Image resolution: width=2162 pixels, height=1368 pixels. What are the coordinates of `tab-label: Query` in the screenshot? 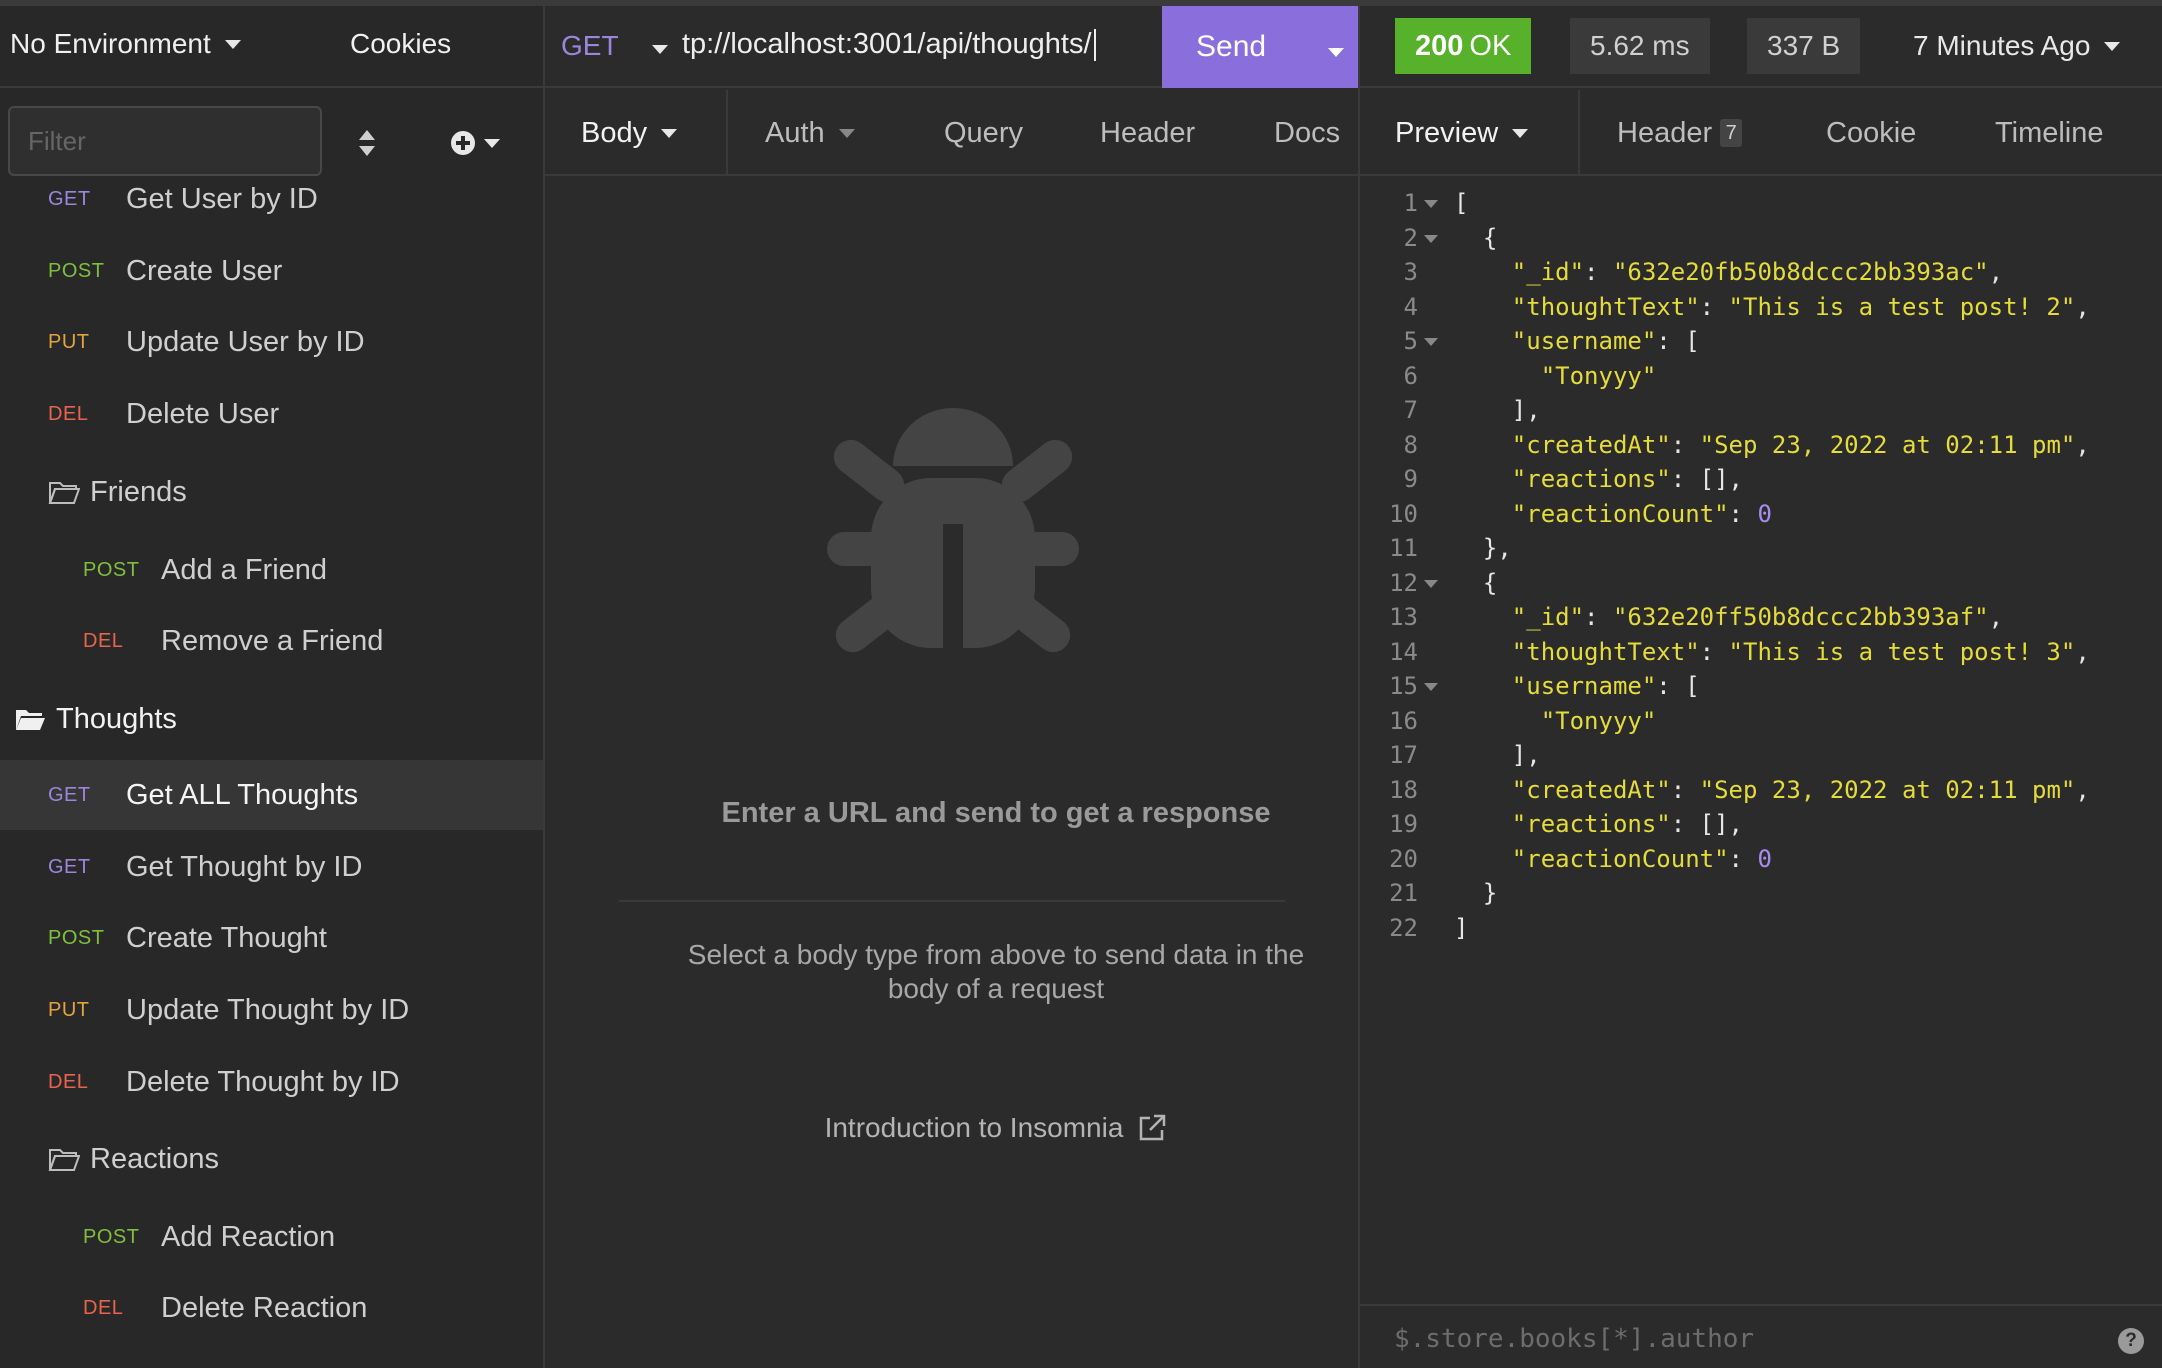 It's located at (983, 132).